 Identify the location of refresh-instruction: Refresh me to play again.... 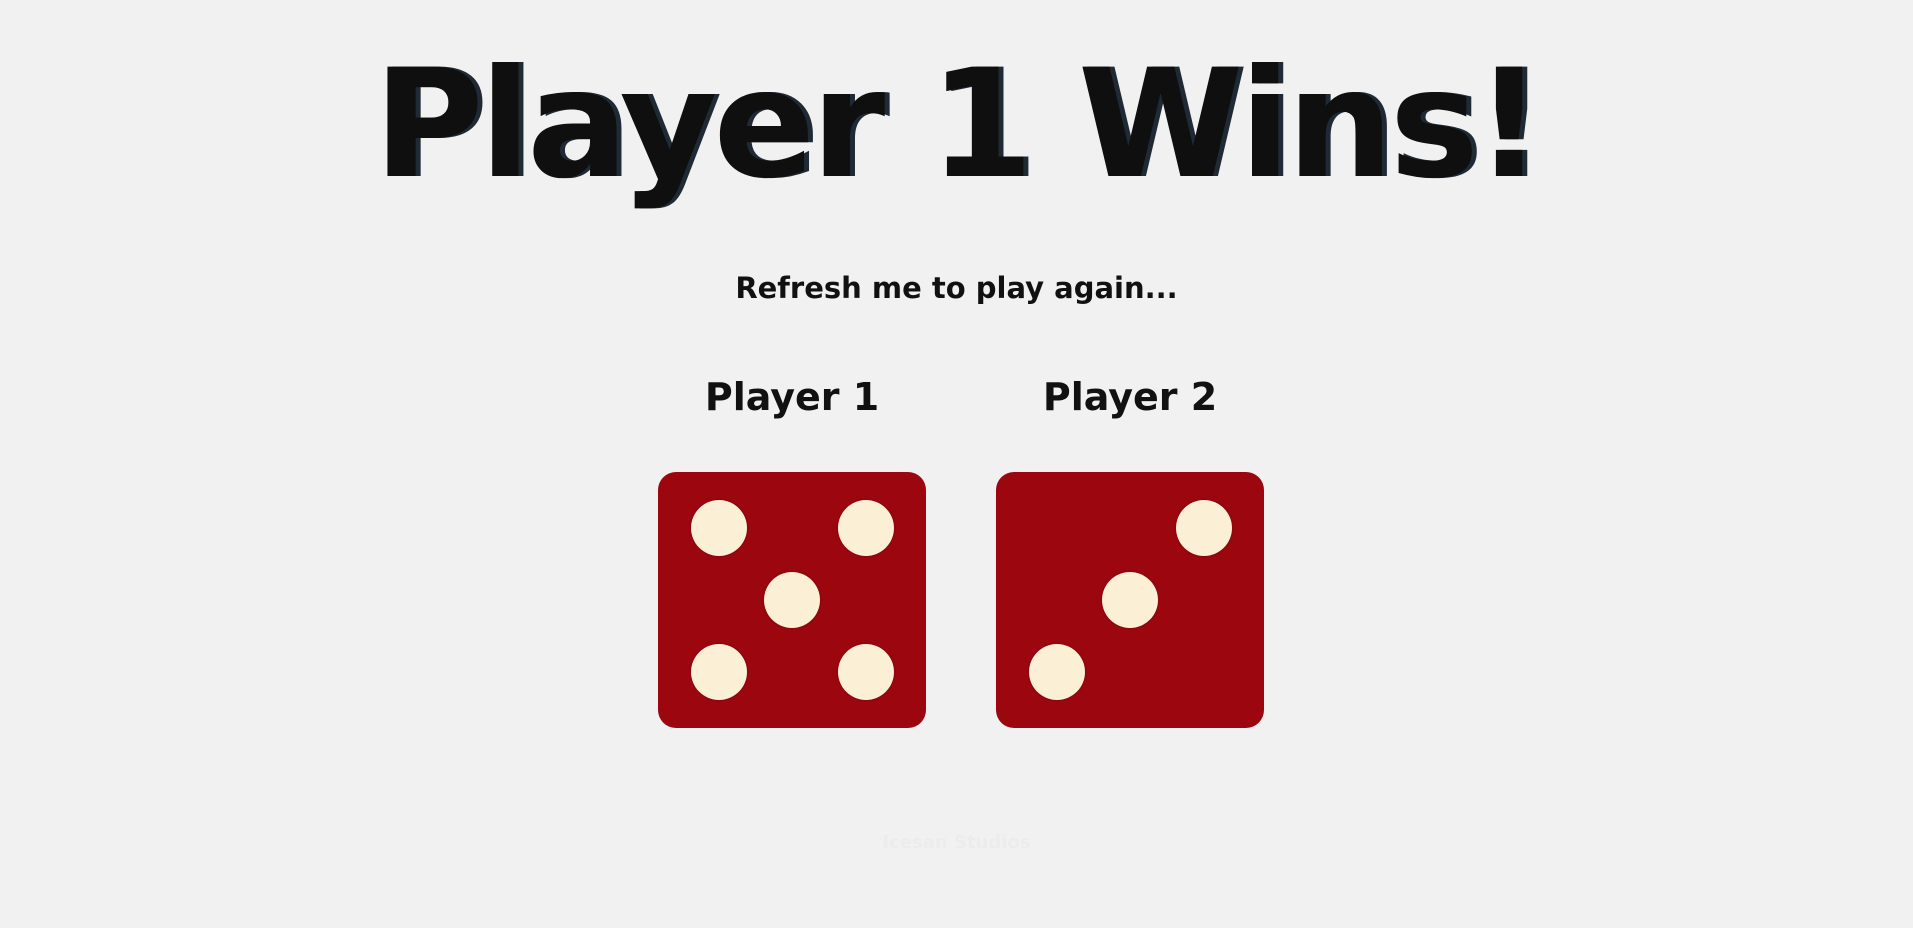
(956, 288).